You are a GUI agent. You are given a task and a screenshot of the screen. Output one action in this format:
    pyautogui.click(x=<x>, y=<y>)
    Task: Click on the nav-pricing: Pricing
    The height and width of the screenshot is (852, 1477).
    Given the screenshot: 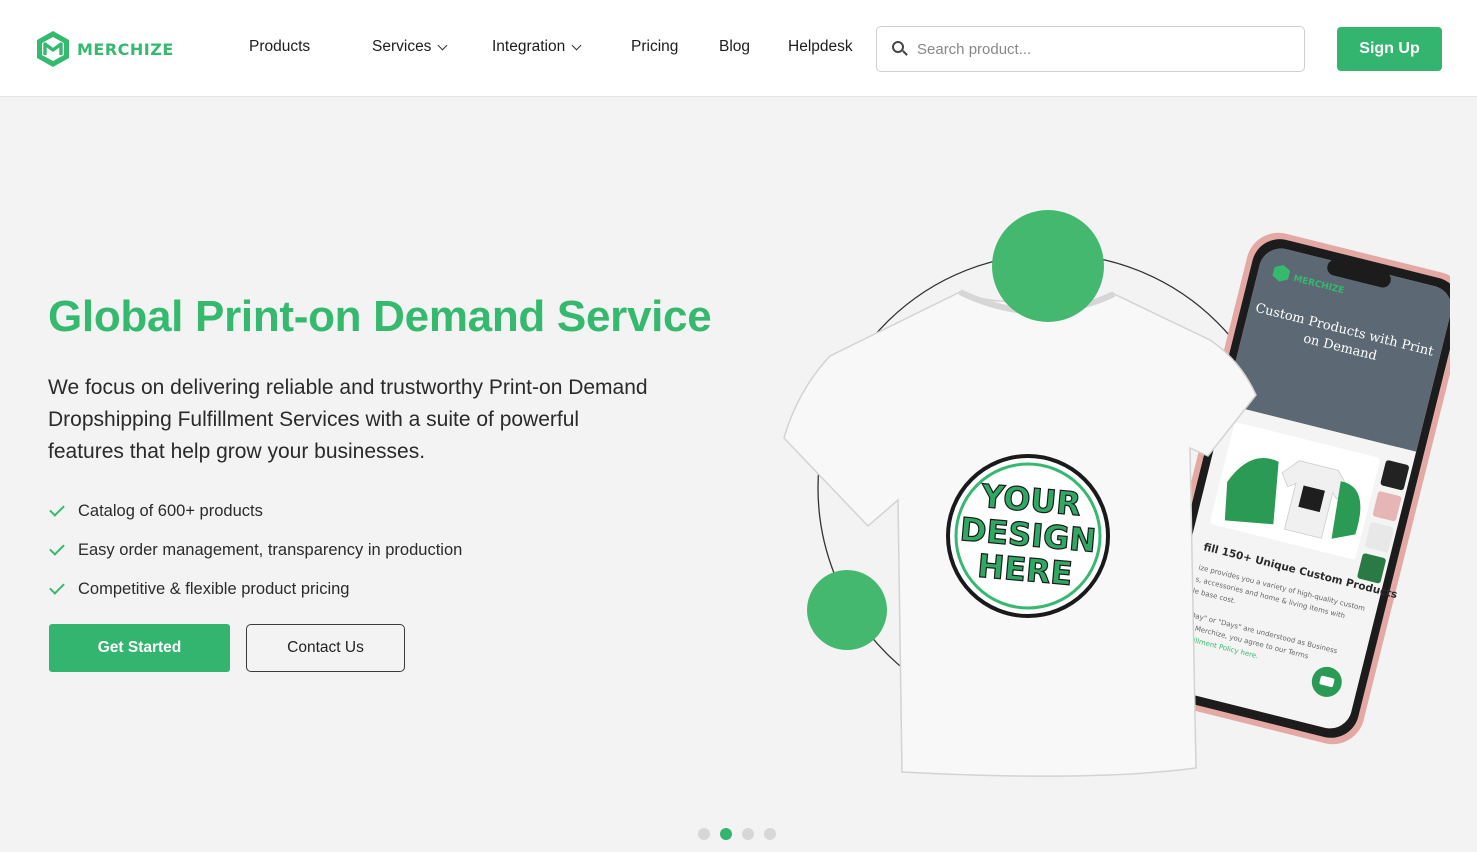 What is the action you would take?
    pyautogui.click(x=654, y=47)
    